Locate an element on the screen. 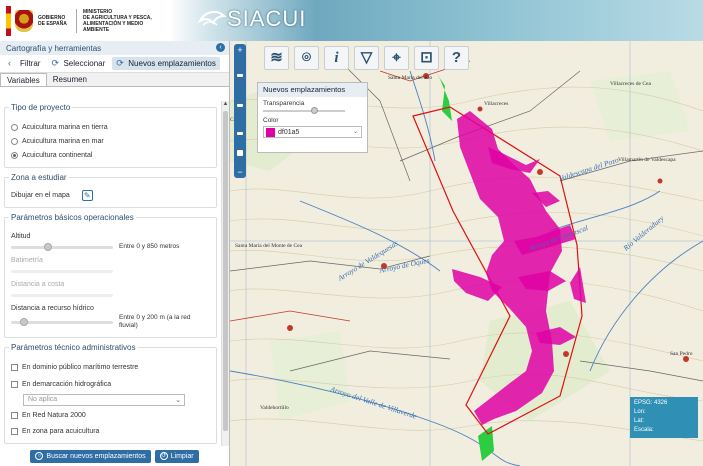 The width and height of the screenshot is (703, 466). scrollbar-thumb is located at coordinates (225, 271).